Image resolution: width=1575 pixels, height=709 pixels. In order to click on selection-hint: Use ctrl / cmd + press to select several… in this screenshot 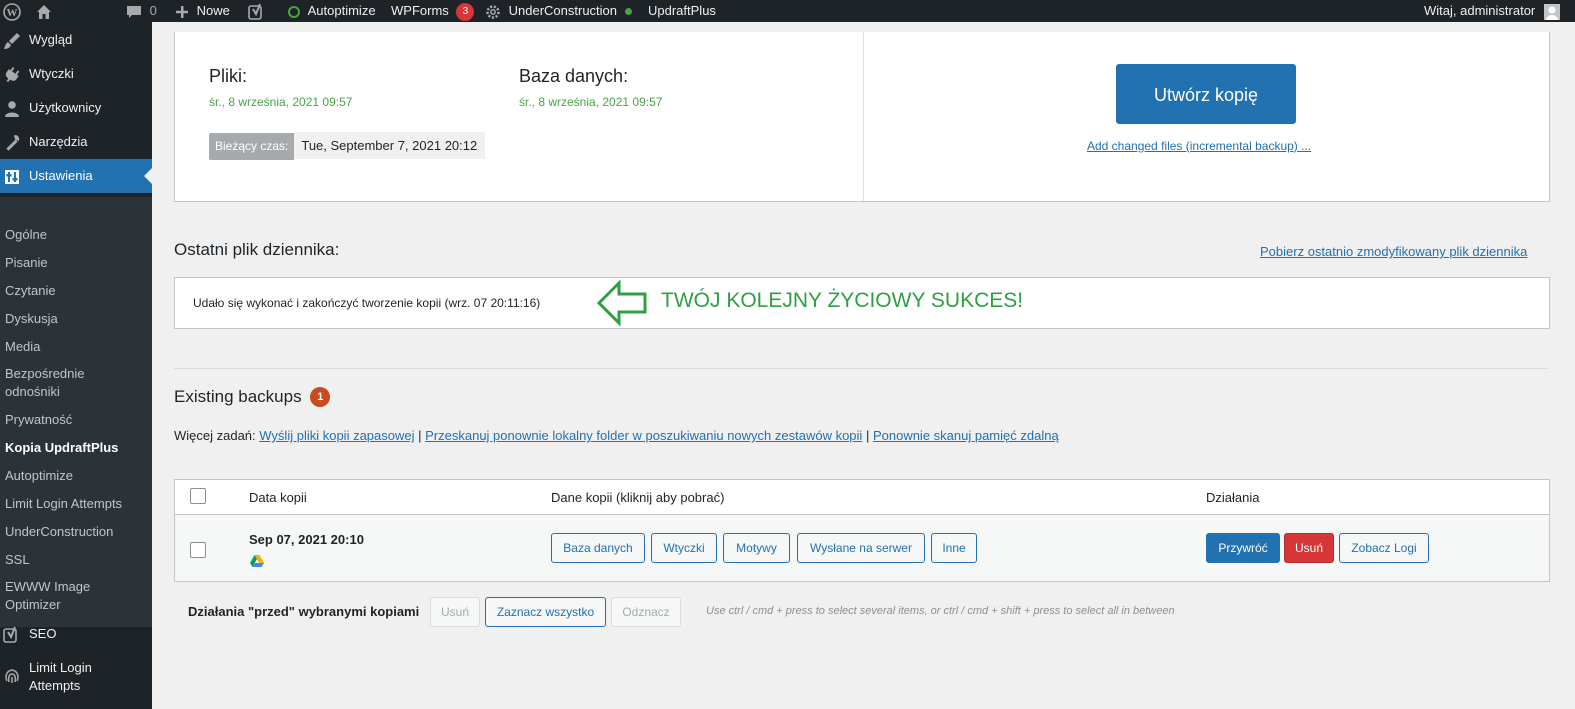, I will do `click(940, 611)`.